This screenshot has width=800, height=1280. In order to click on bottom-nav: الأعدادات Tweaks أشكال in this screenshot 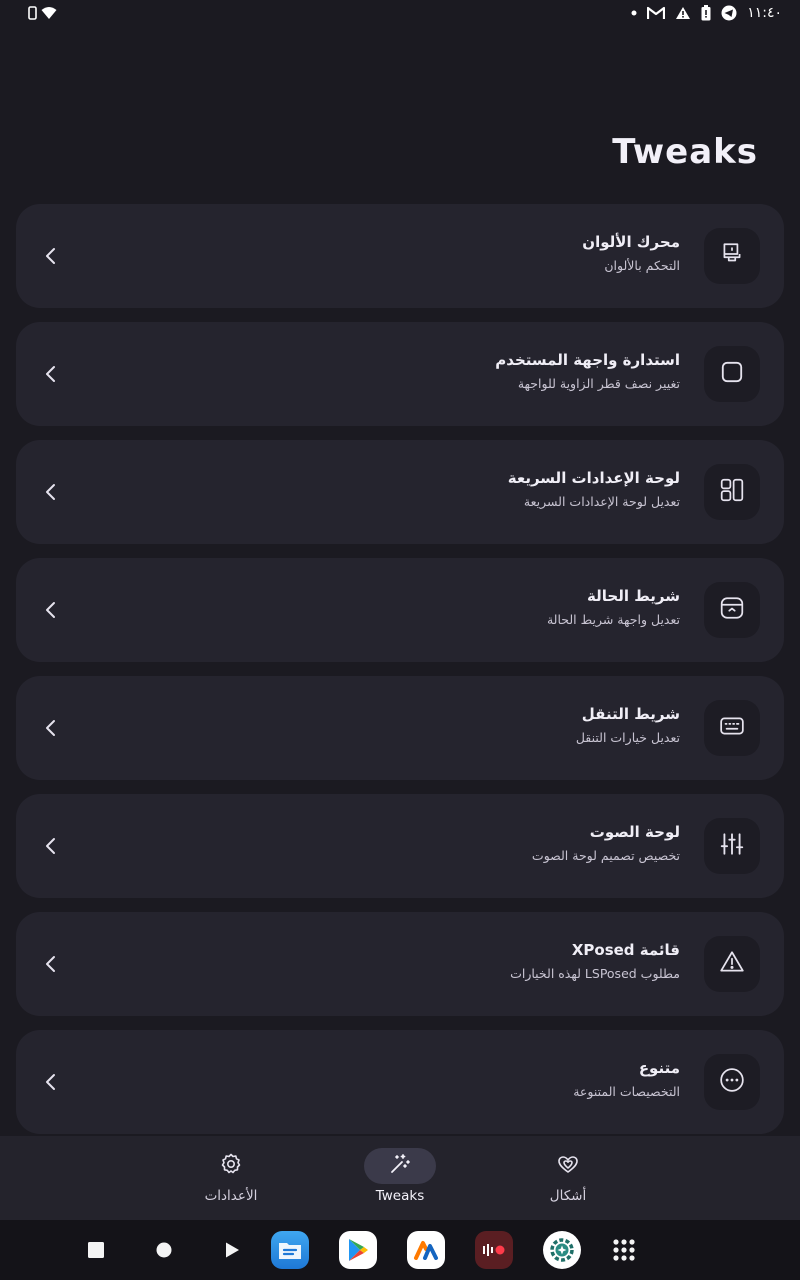, I will do `click(400, 1178)`.